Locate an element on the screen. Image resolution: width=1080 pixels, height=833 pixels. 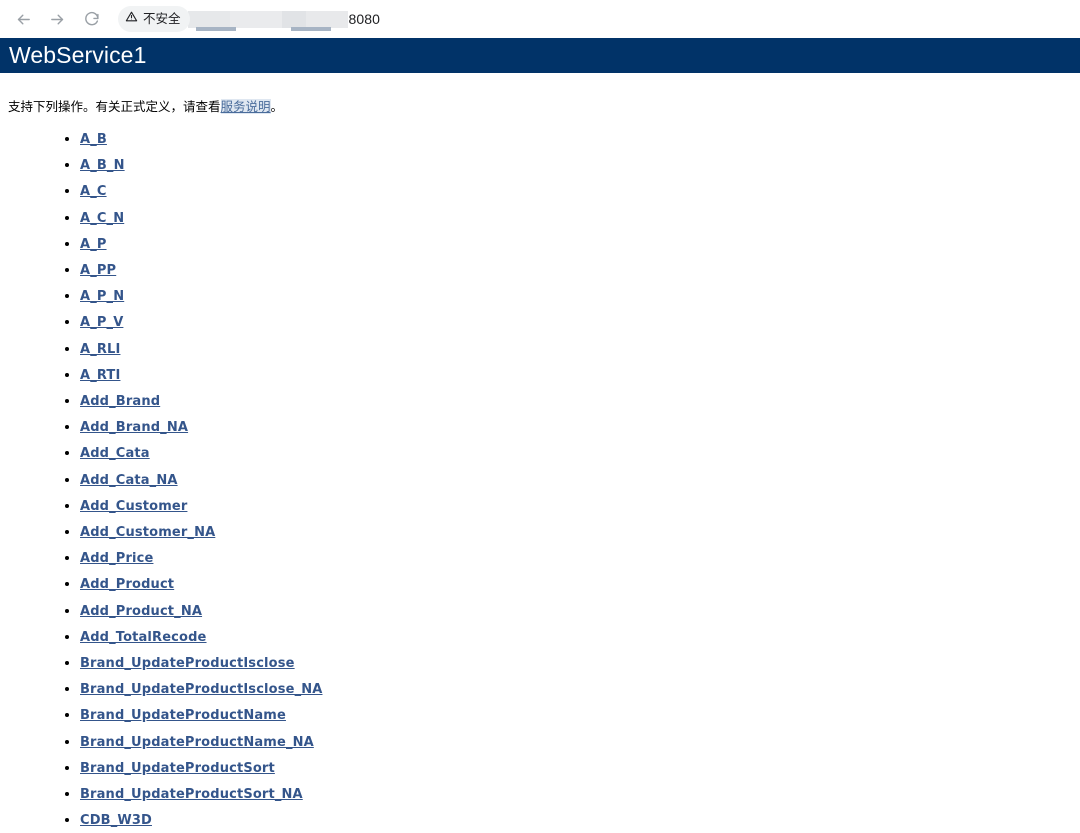
operation-link-brand-updateproductname-na: Brand_UpdateProductName_NA is located at coordinates (197, 742).